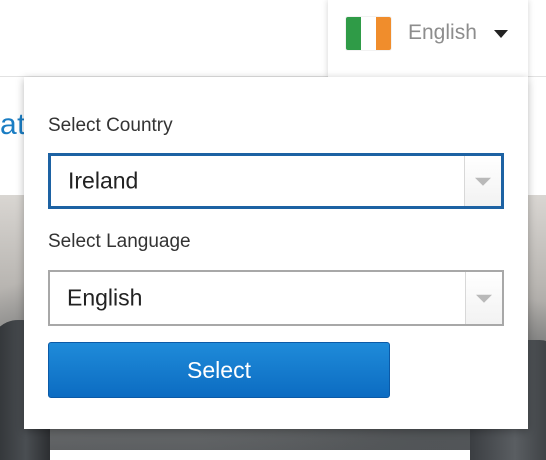 This screenshot has width=546, height=460. I want to click on ireland-flag-icon, so click(368, 33).